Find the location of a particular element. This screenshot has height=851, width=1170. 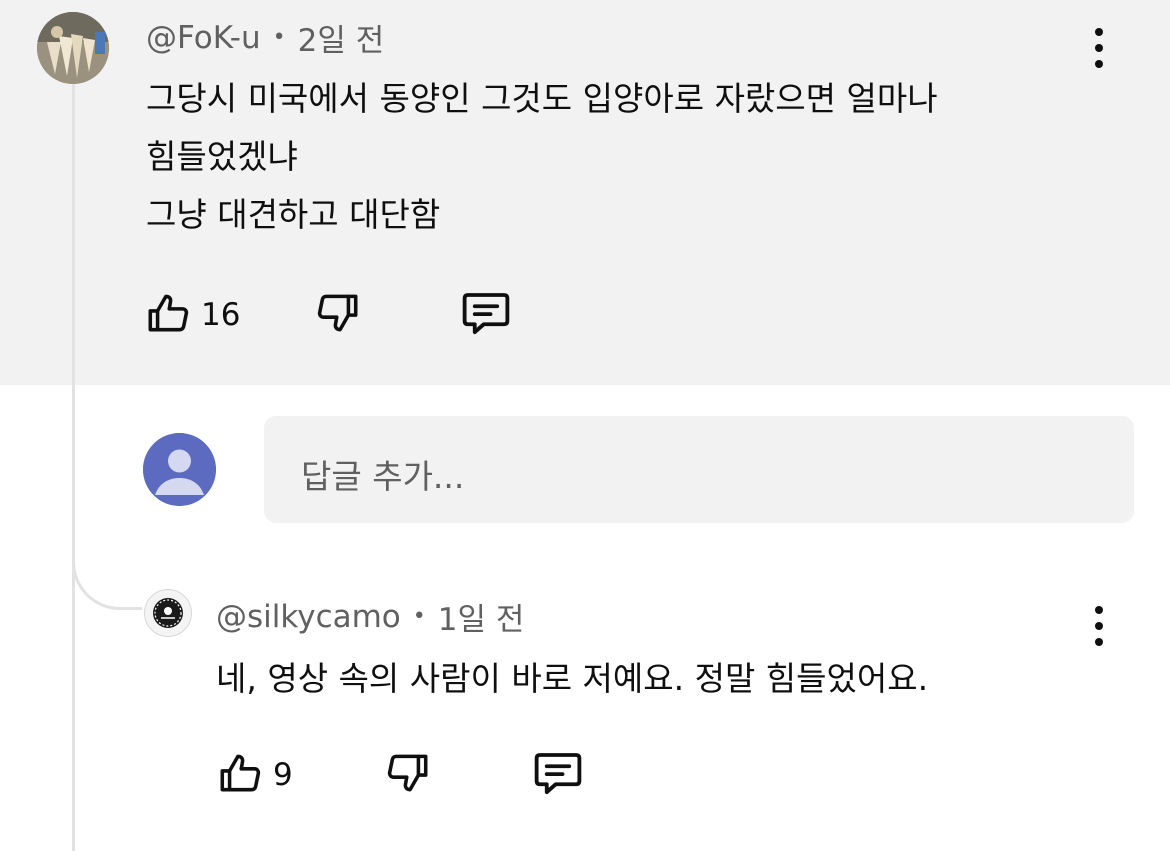

thread-line is located at coordinates (73, 465).